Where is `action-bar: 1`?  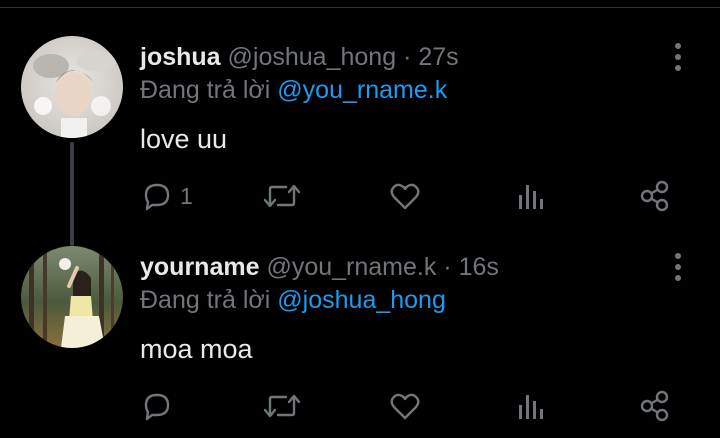 action-bar: 1 is located at coordinates (360, 196).